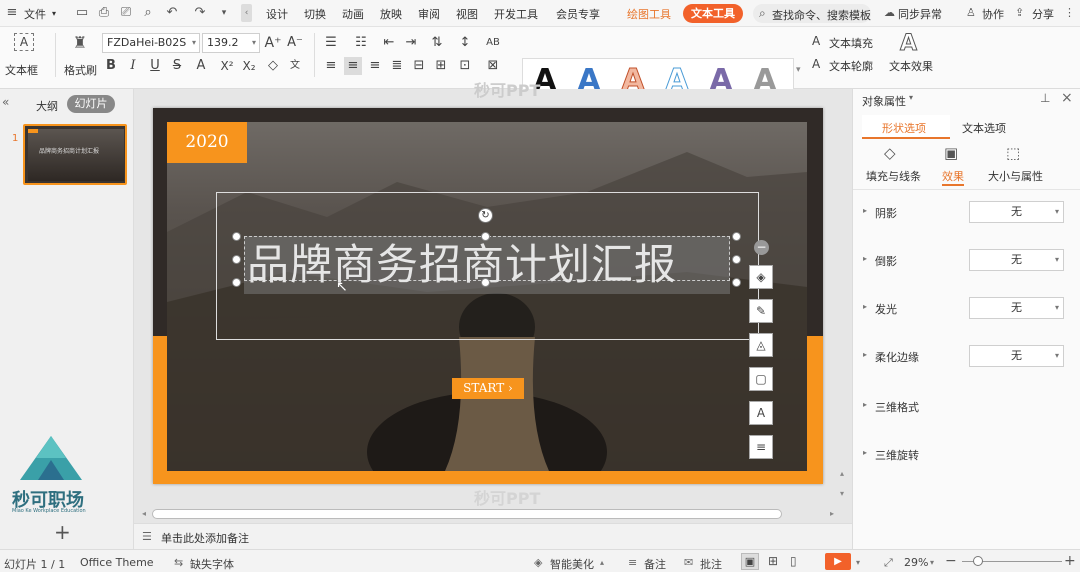 The width and height of the screenshot is (1080, 572). Describe the element at coordinates (411, 43) in the screenshot. I see `increase-indent-icon: ⇥` at that location.